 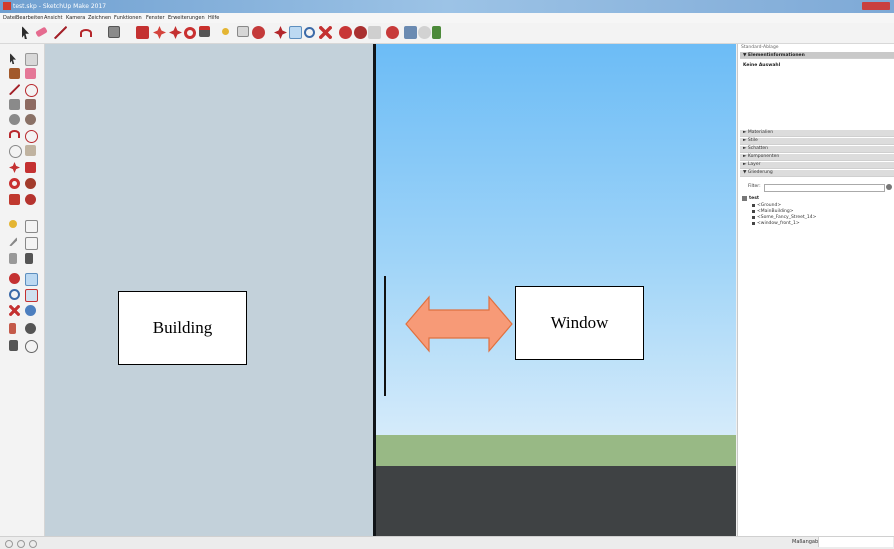 What do you see at coordinates (30, 183) in the screenshot?
I see `follow-me-icon` at bounding box center [30, 183].